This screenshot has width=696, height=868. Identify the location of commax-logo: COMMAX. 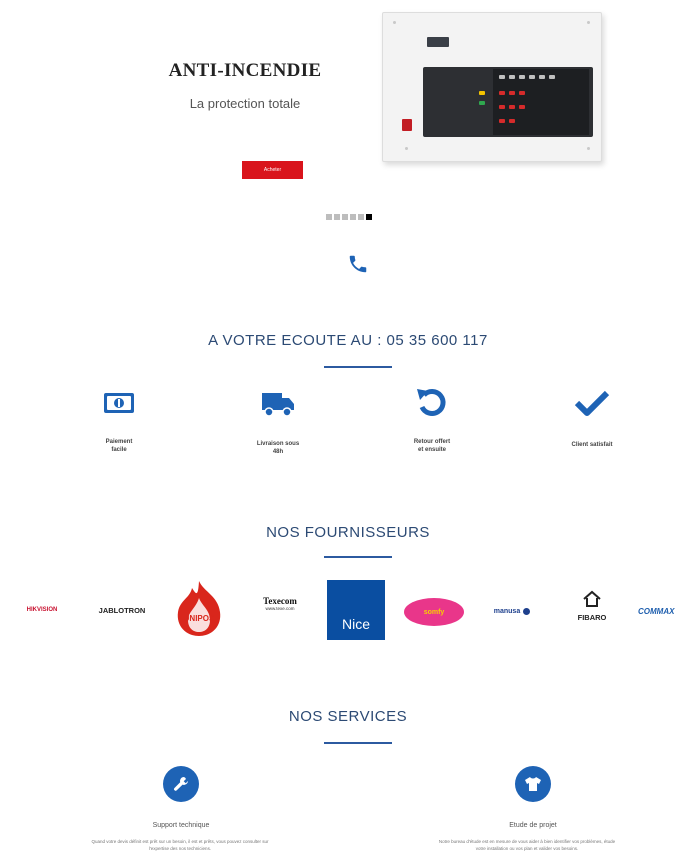
(667, 611).